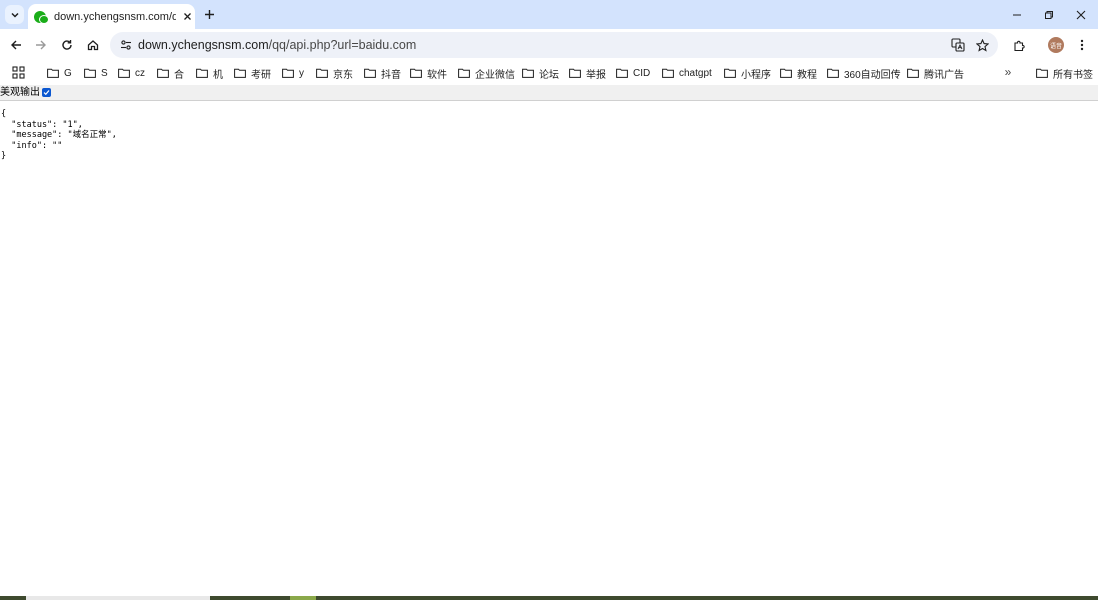 This screenshot has width=1098, height=600. Describe the element at coordinates (695, 73) in the screenshot. I see `bookmark-label: chatgpt` at that location.